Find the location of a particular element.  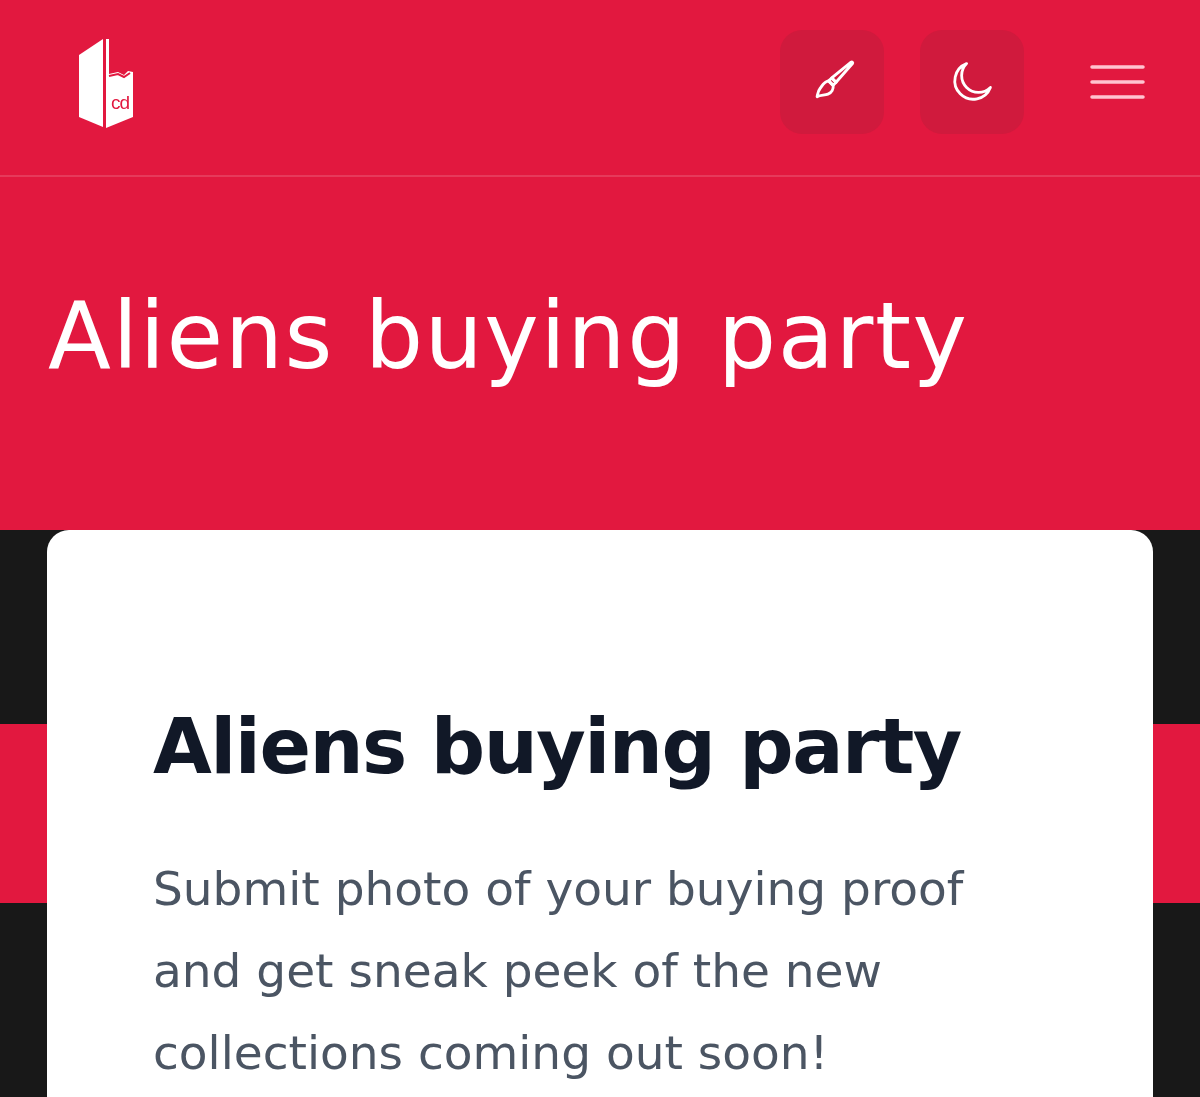

theme-button is located at coordinates (832, 82).